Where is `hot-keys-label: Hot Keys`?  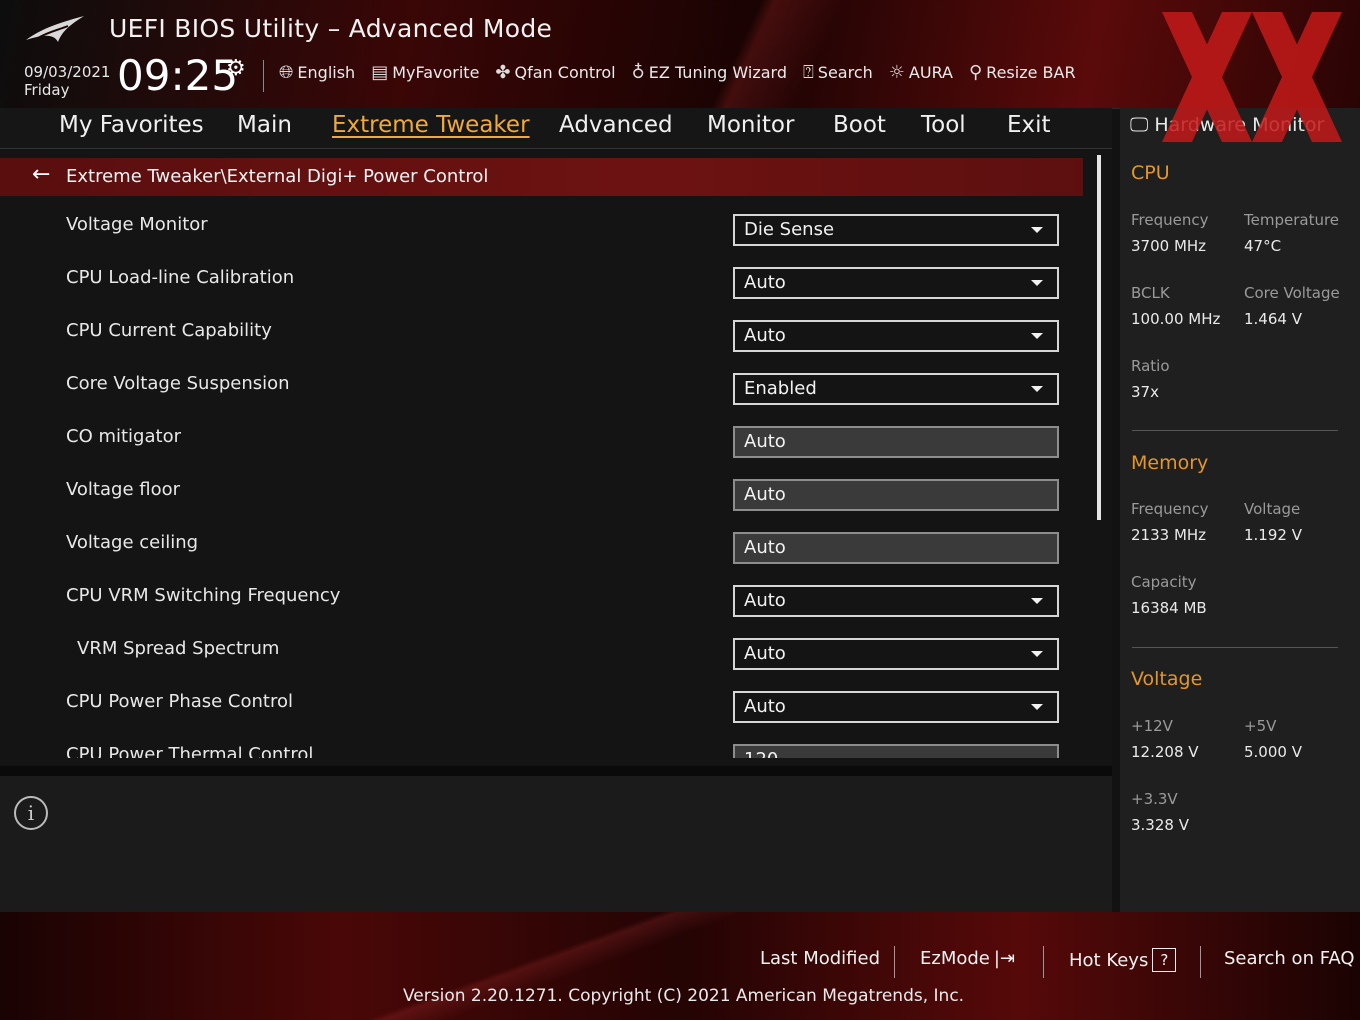
hot-keys-label: Hot Keys is located at coordinates (1109, 960).